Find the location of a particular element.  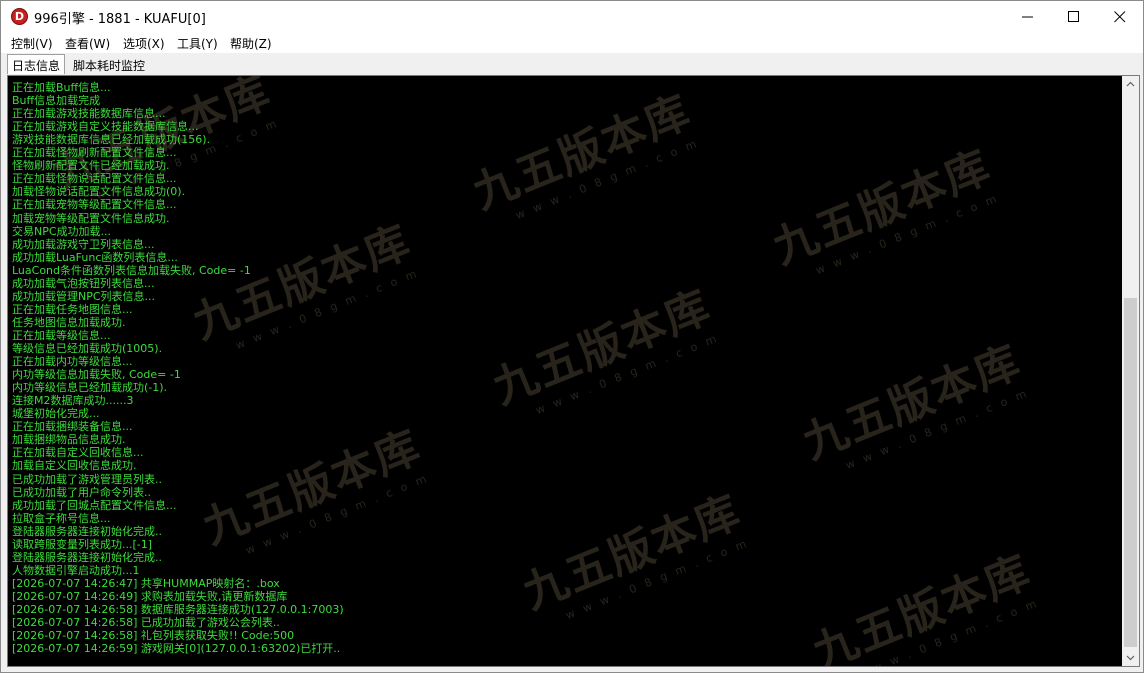

log-line: 加载自定义回收信息成功. is located at coordinates (74, 466).